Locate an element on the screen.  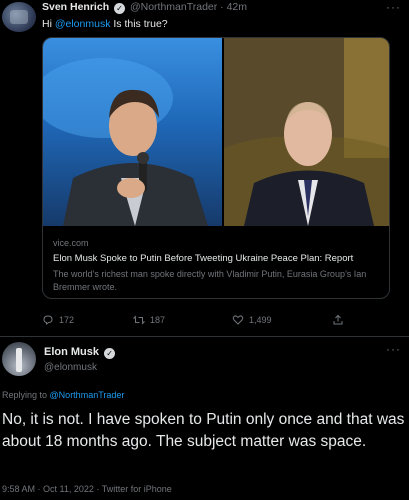
replying-mention-link: @NorthmanTrader is located at coordinates (87, 395).